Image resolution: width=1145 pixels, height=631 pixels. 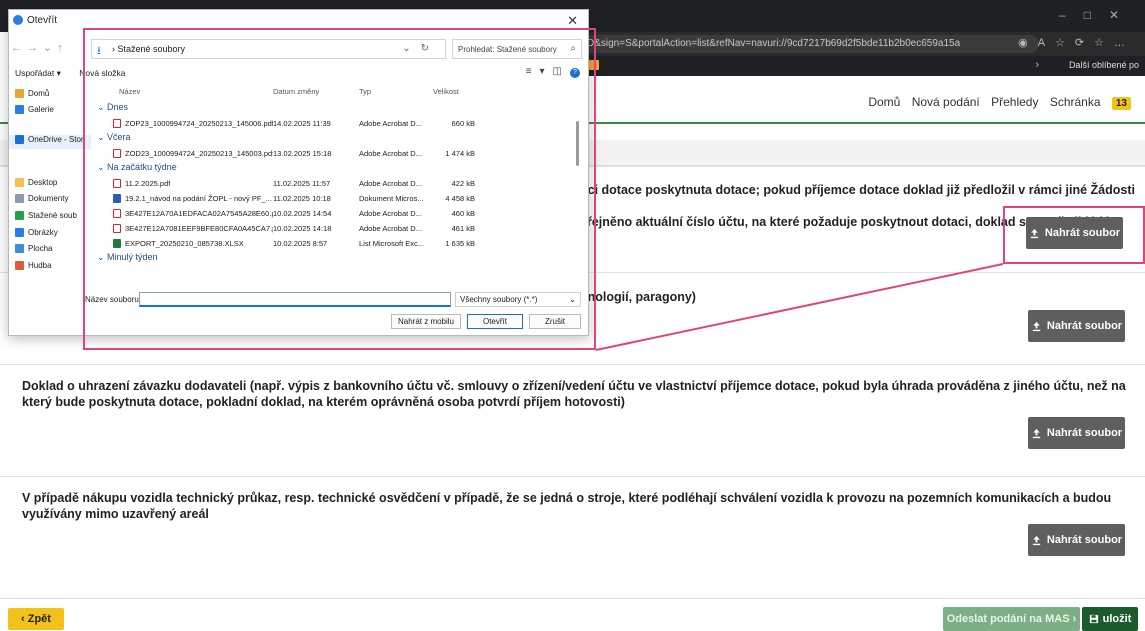 I want to click on folder-icon, so click(x=19, y=248).